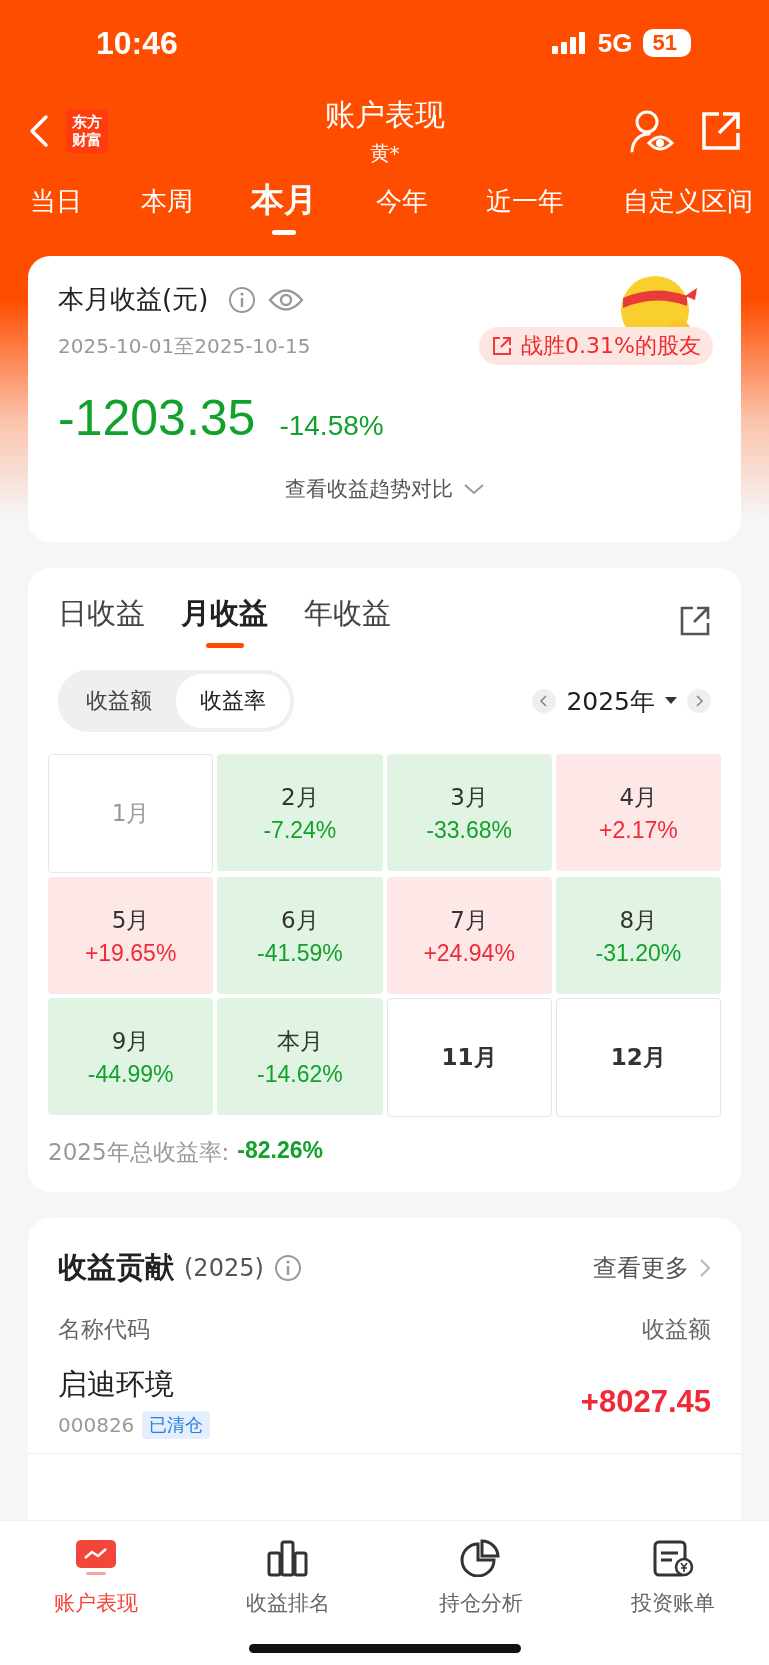 This screenshot has height=1665, width=769. Describe the element at coordinates (610, 701) in the screenshot. I see `year-selector: 2025年` at that location.